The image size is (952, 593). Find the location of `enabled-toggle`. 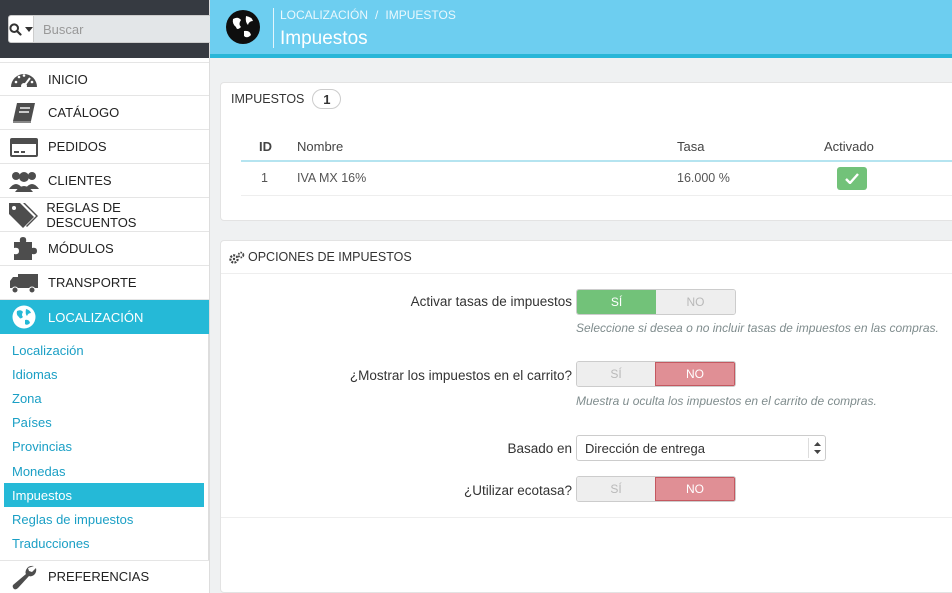

enabled-toggle is located at coordinates (852, 178).